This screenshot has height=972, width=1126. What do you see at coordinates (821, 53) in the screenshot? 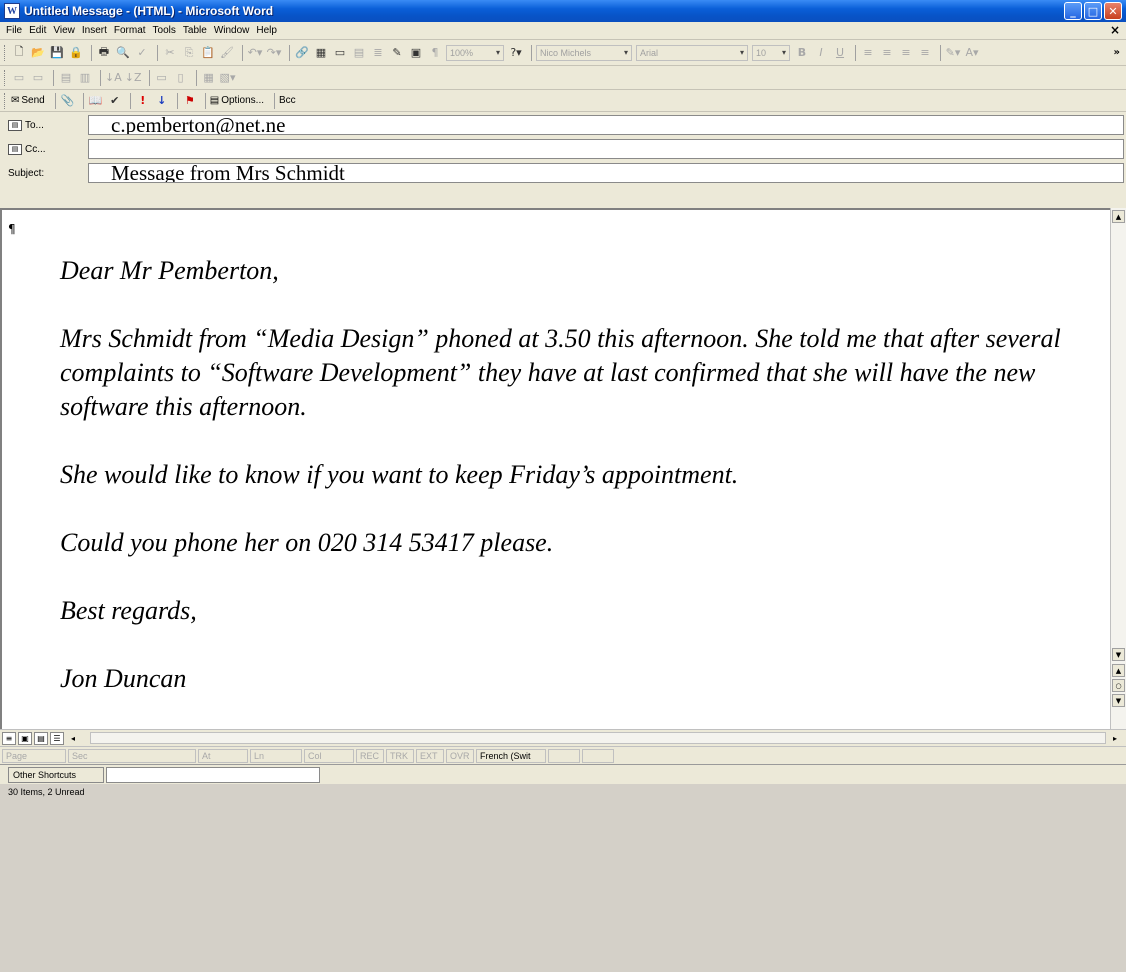
I see `italic-icon: I` at bounding box center [821, 53].